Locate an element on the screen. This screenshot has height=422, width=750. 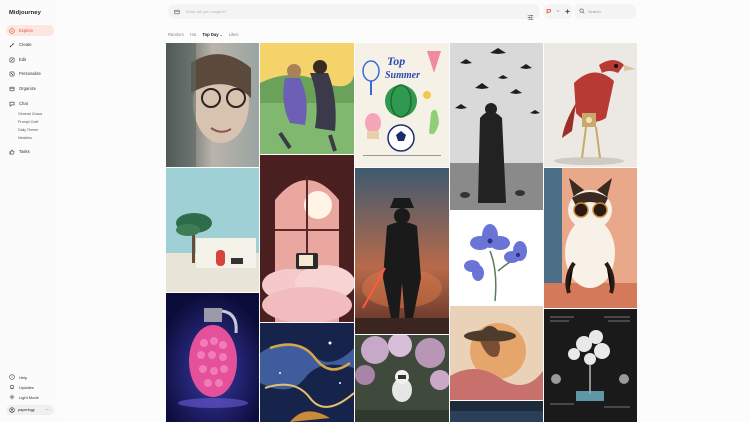
gallery-image-dark-scene is located at coordinates (496, 411).